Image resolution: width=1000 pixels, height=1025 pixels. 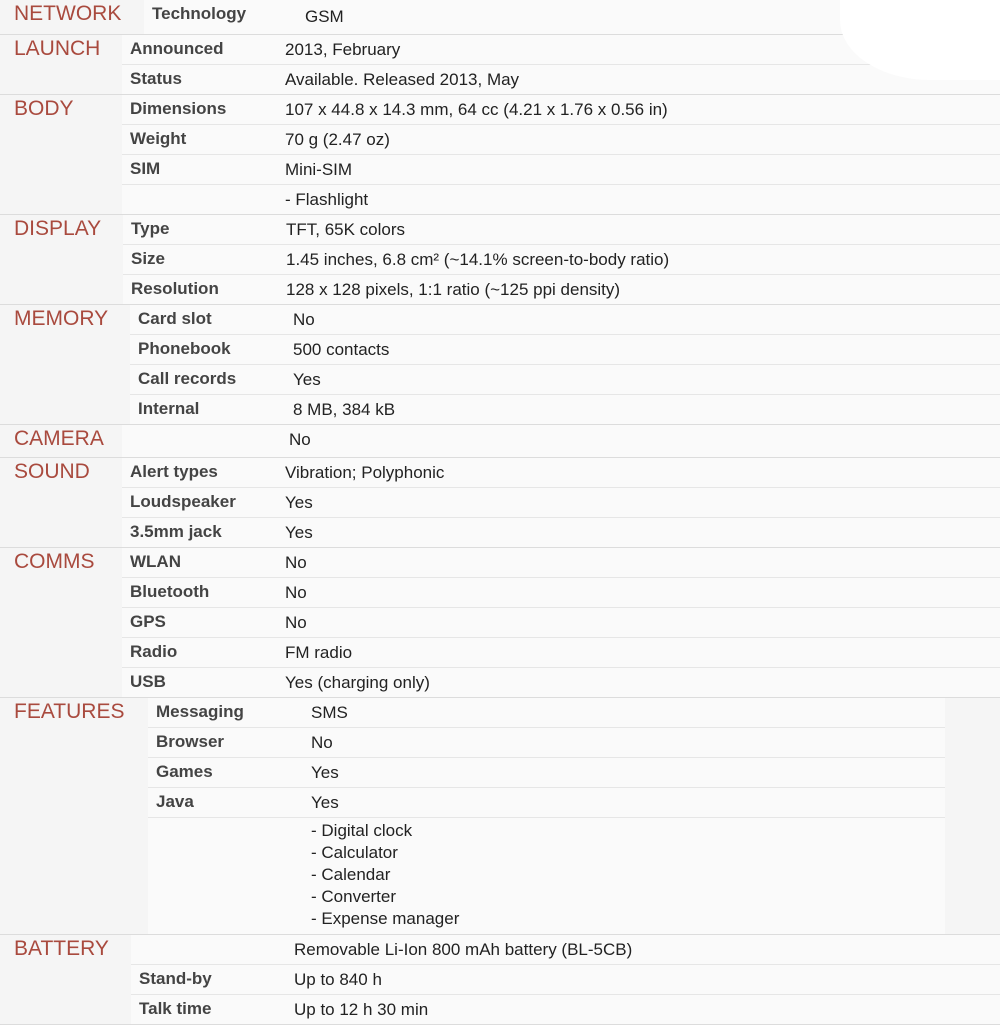 I want to click on section-title: FEATURES, so click(x=69, y=711).